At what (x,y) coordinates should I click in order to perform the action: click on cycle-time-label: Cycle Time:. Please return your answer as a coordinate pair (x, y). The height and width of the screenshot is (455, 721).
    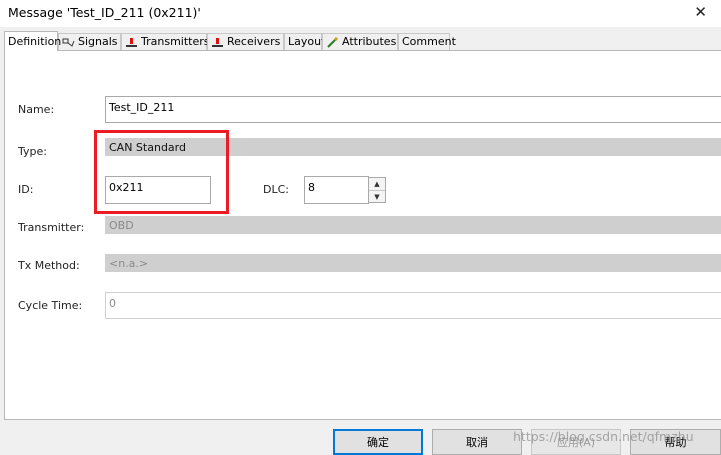
    Looking at the image, I should click on (50, 305).